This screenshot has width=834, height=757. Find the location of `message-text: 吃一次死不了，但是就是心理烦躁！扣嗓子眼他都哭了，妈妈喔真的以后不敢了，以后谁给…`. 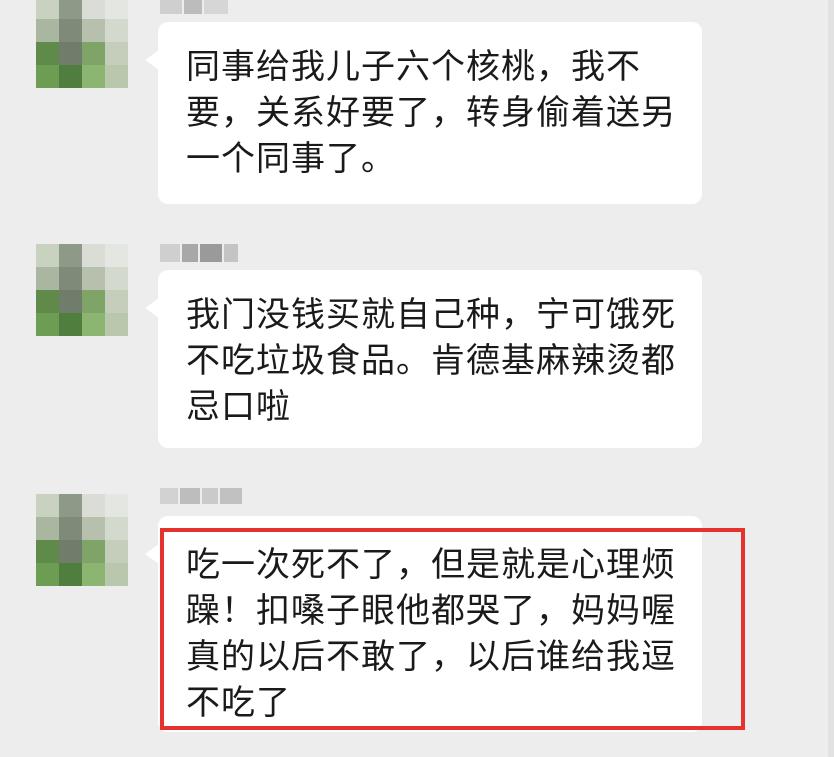

message-text: 吃一次死不了，但是就是心理烦躁！扣嗓子眼他都哭了，妈妈喔真的以后不敢了，以后谁给… is located at coordinates (431, 634).